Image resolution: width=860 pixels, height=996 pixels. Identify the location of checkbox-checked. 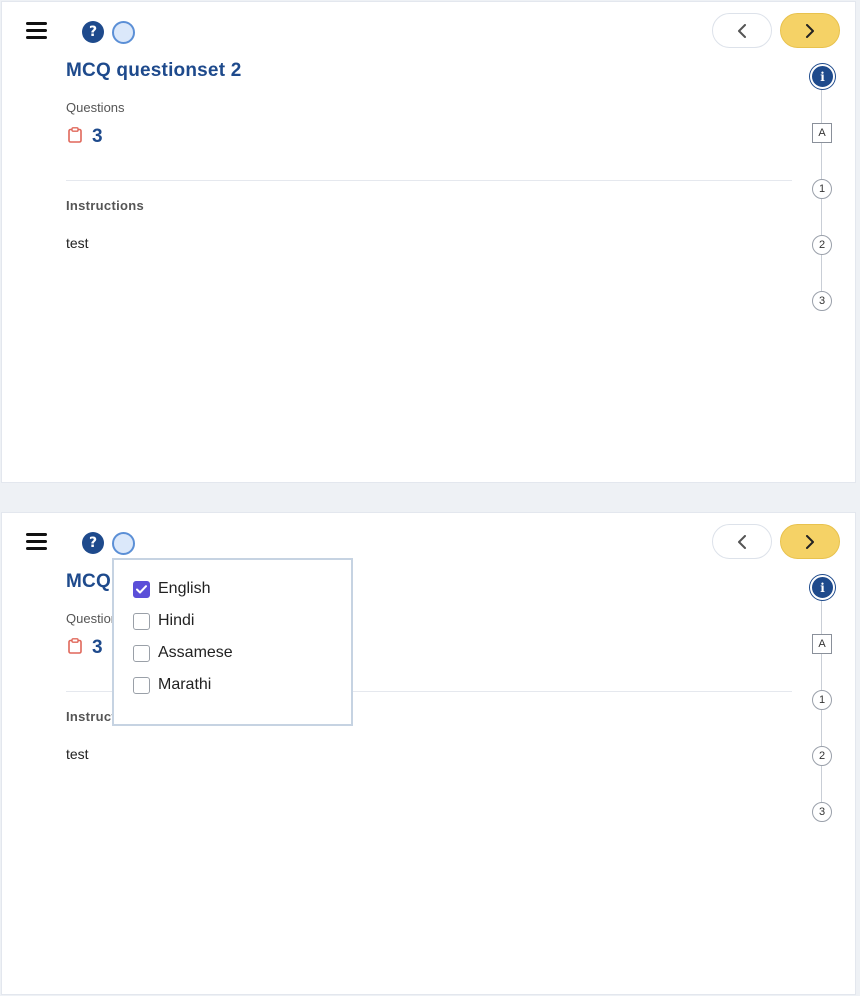
(141, 589).